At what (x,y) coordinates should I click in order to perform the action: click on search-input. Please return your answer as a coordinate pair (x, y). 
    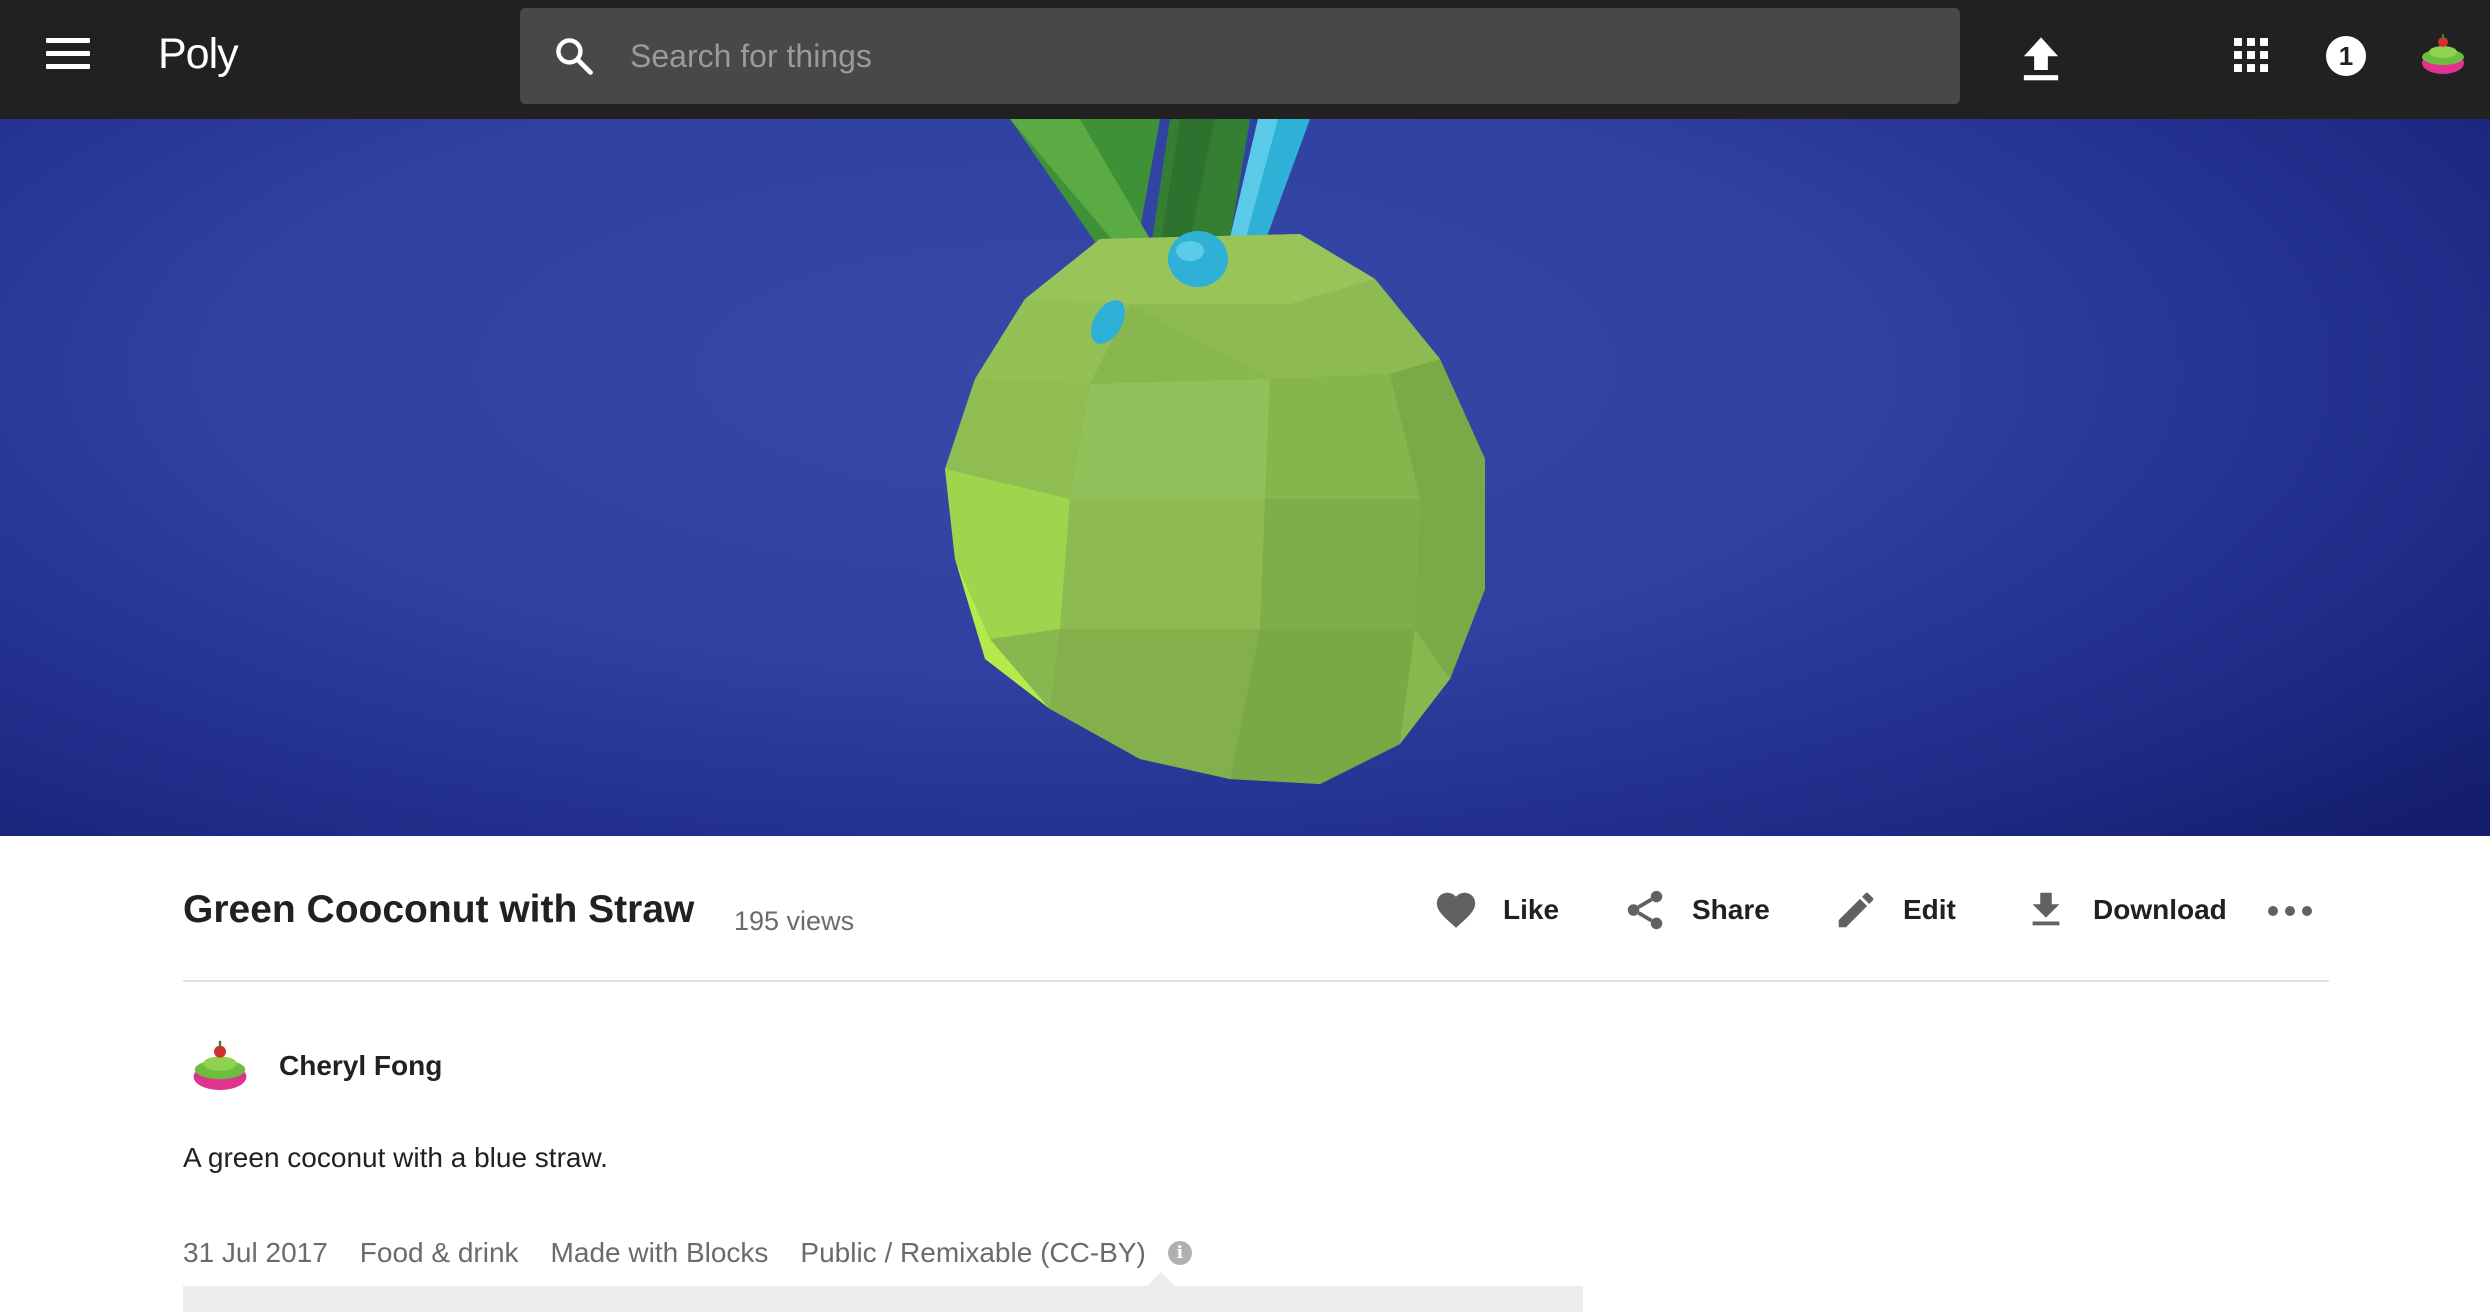
    Looking at the image, I should click on (1280, 56).